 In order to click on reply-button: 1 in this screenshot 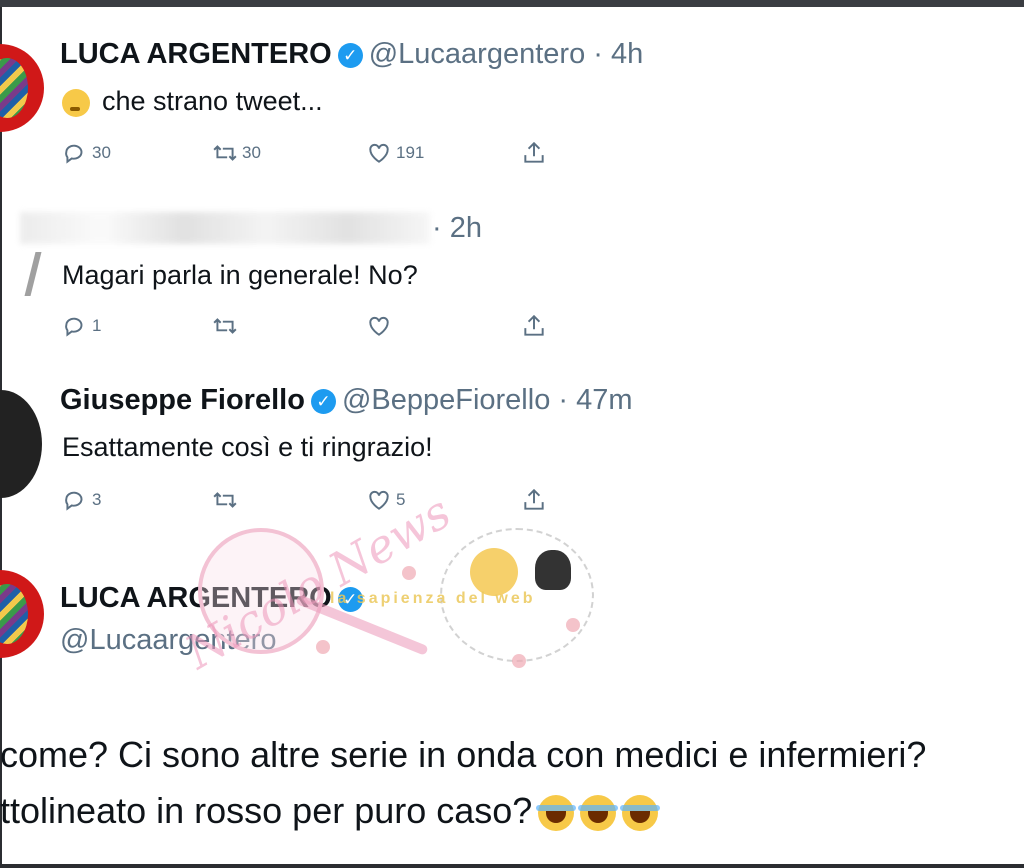, I will do `click(81, 326)`.